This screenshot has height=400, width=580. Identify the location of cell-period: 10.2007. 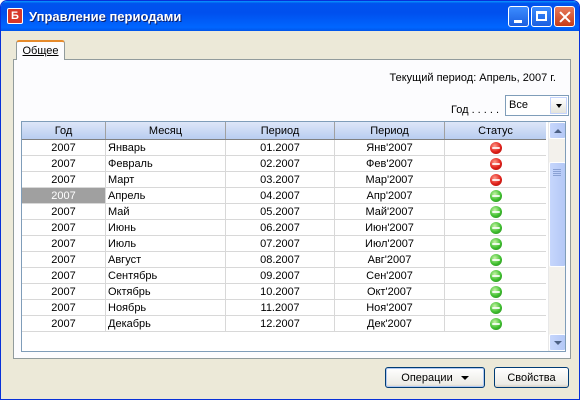
(280, 291).